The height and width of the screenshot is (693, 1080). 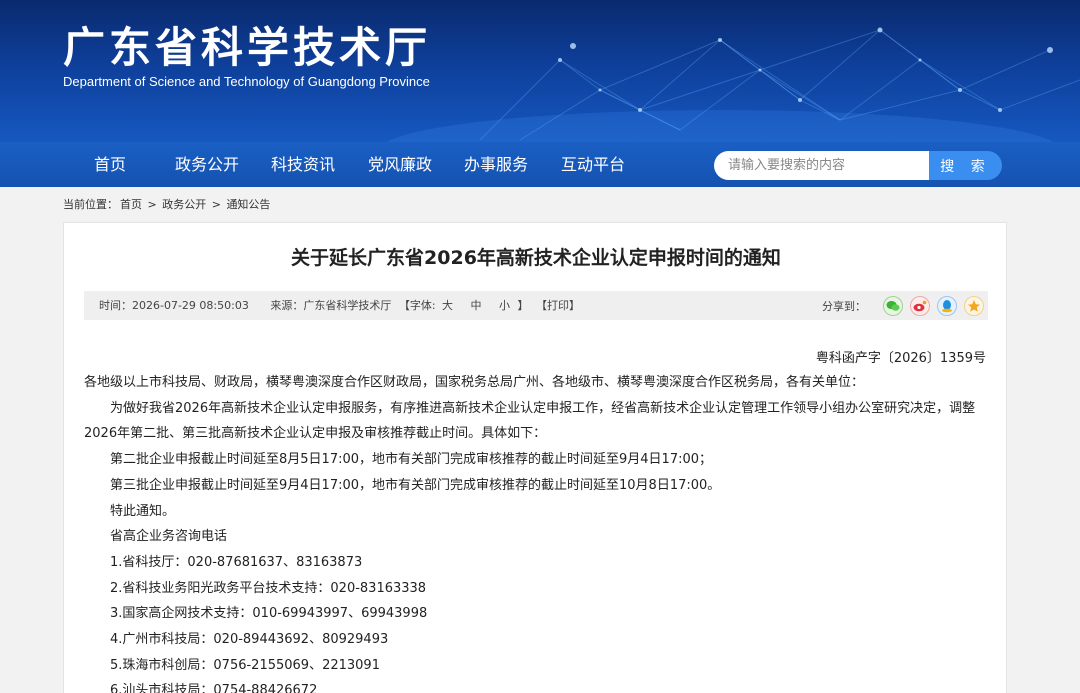 I want to click on nav-item-integrity: 党风廉政, so click(x=400, y=164).